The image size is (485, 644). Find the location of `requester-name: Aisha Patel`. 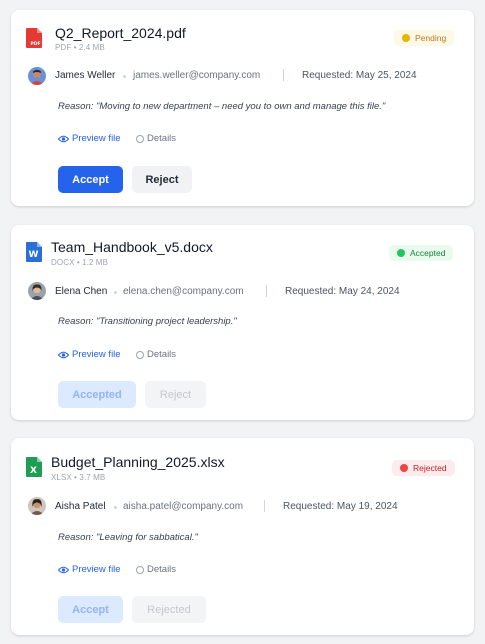

requester-name: Aisha Patel is located at coordinates (80, 506).